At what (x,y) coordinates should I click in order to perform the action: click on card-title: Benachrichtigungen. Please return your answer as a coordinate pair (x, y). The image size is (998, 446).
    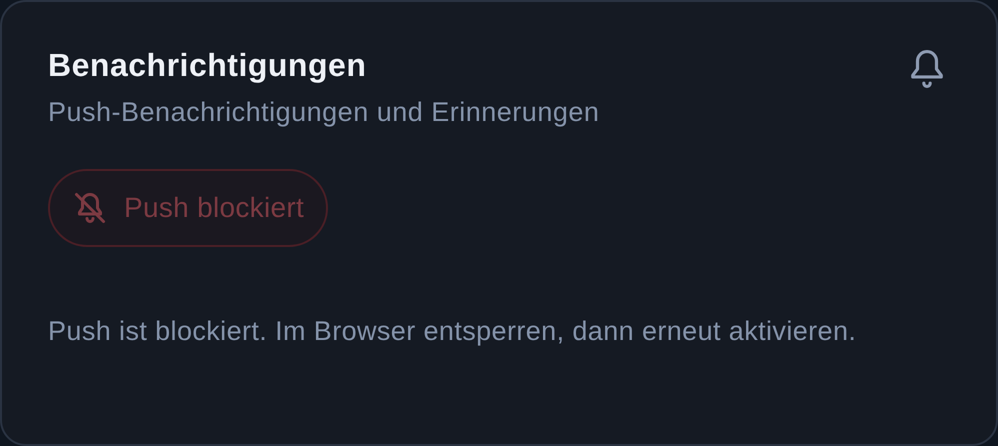
    Looking at the image, I should click on (208, 65).